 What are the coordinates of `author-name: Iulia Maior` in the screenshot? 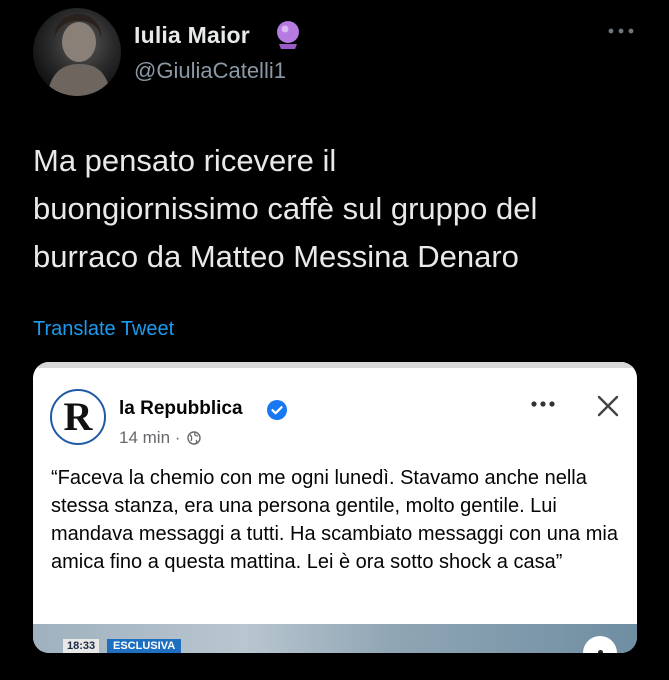 It's located at (192, 35).